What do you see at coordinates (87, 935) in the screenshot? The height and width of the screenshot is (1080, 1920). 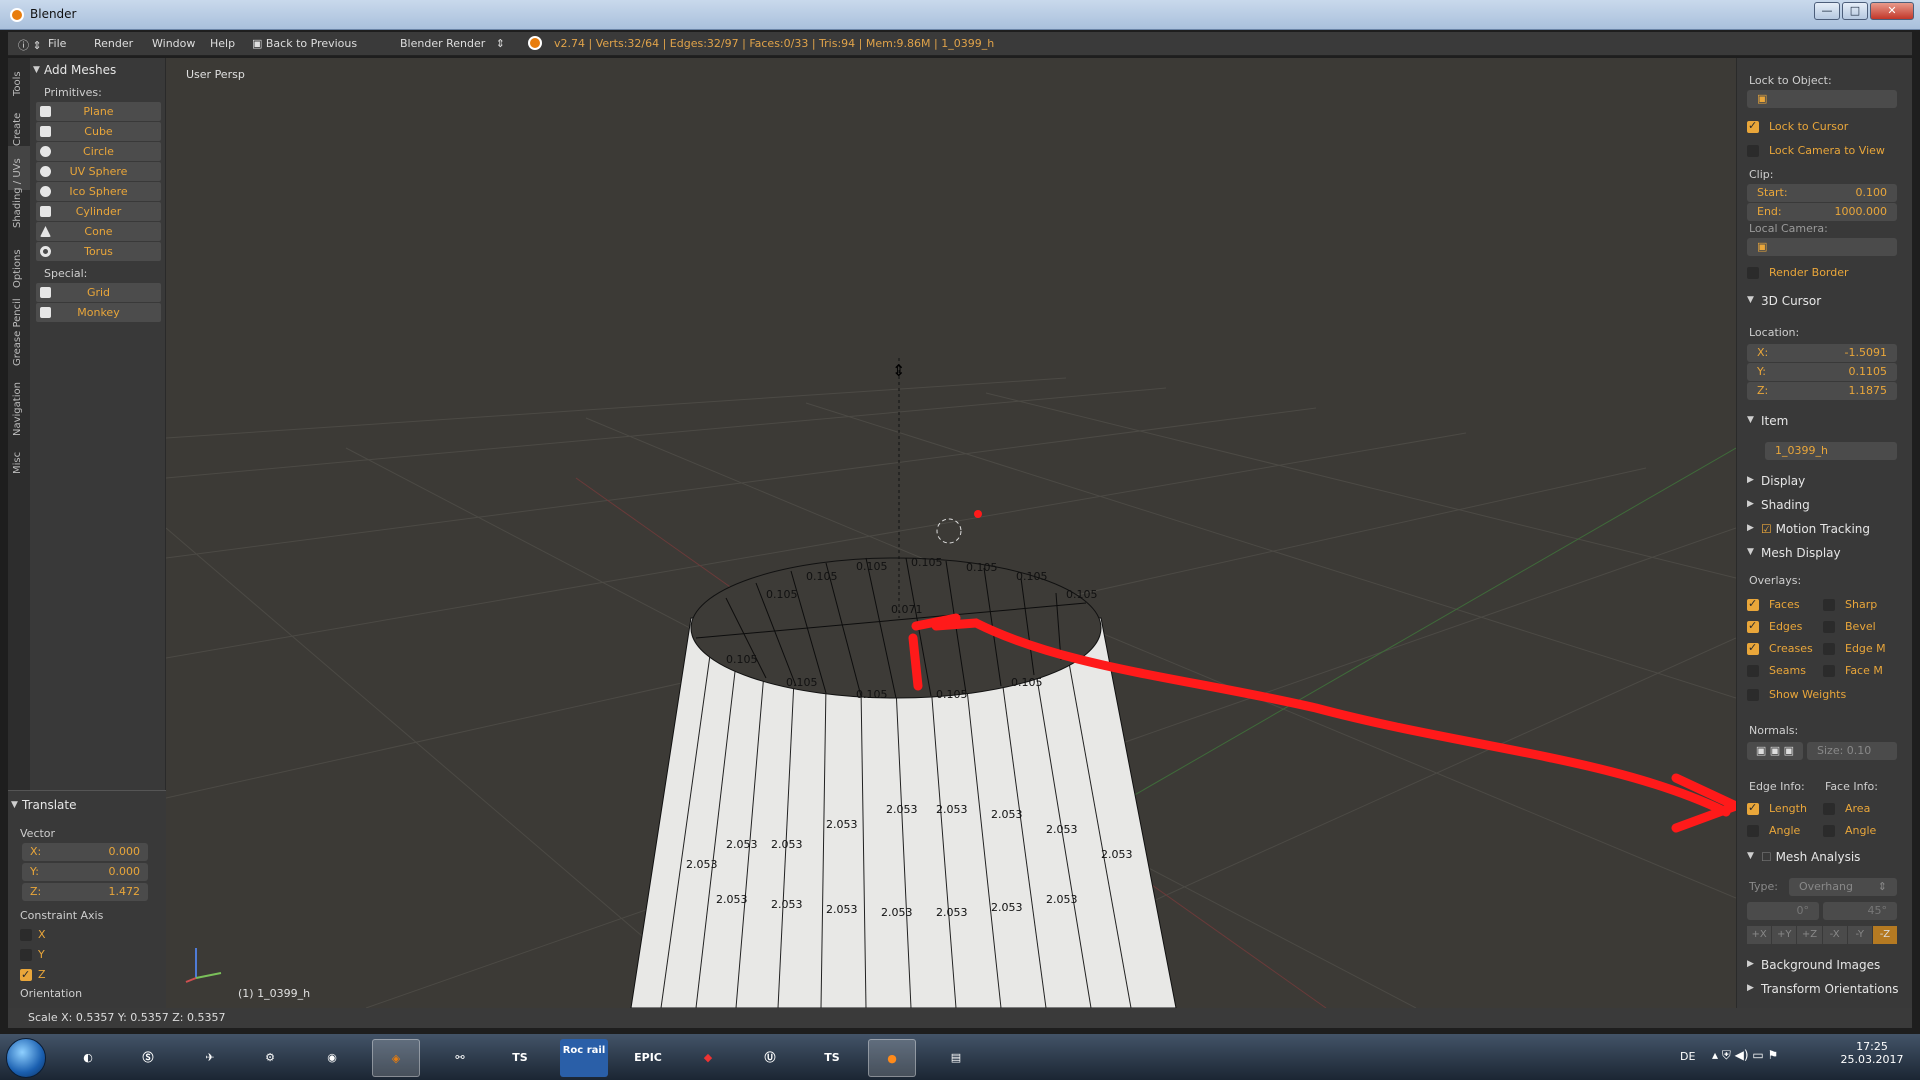 I see `constraint-x-checkbox: X` at bounding box center [87, 935].